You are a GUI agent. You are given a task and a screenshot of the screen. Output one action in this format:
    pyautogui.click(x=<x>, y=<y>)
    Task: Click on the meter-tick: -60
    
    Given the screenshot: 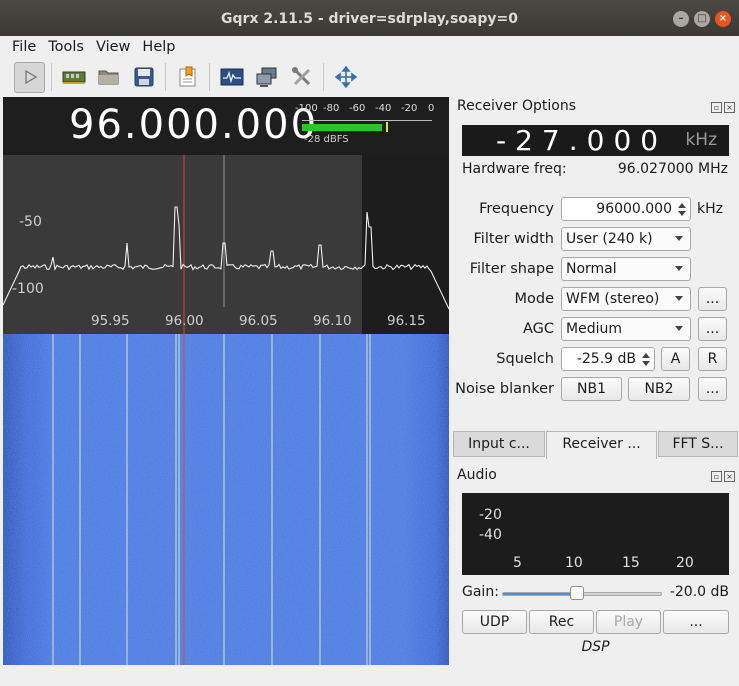 What is the action you would take?
    pyautogui.click(x=357, y=108)
    